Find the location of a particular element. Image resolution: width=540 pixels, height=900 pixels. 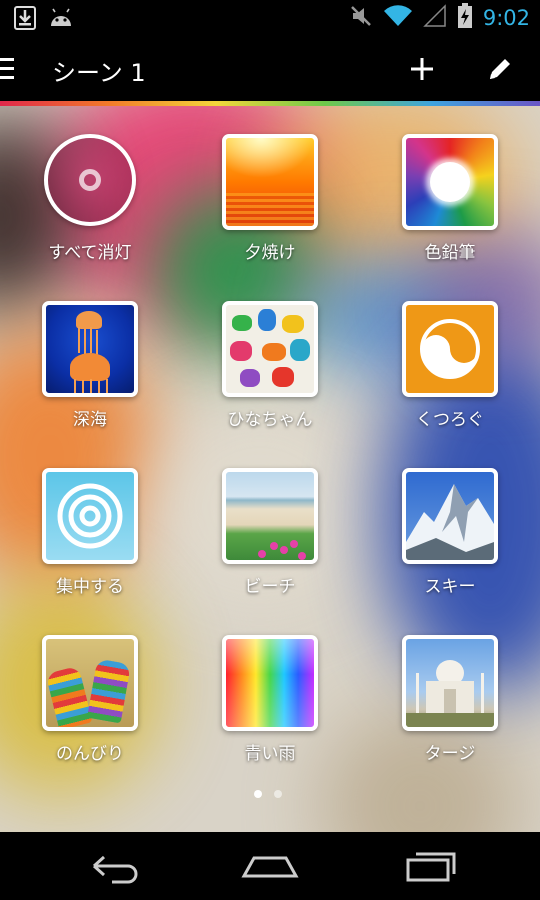

page-title: シーン 1 is located at coordinates (99, 70).